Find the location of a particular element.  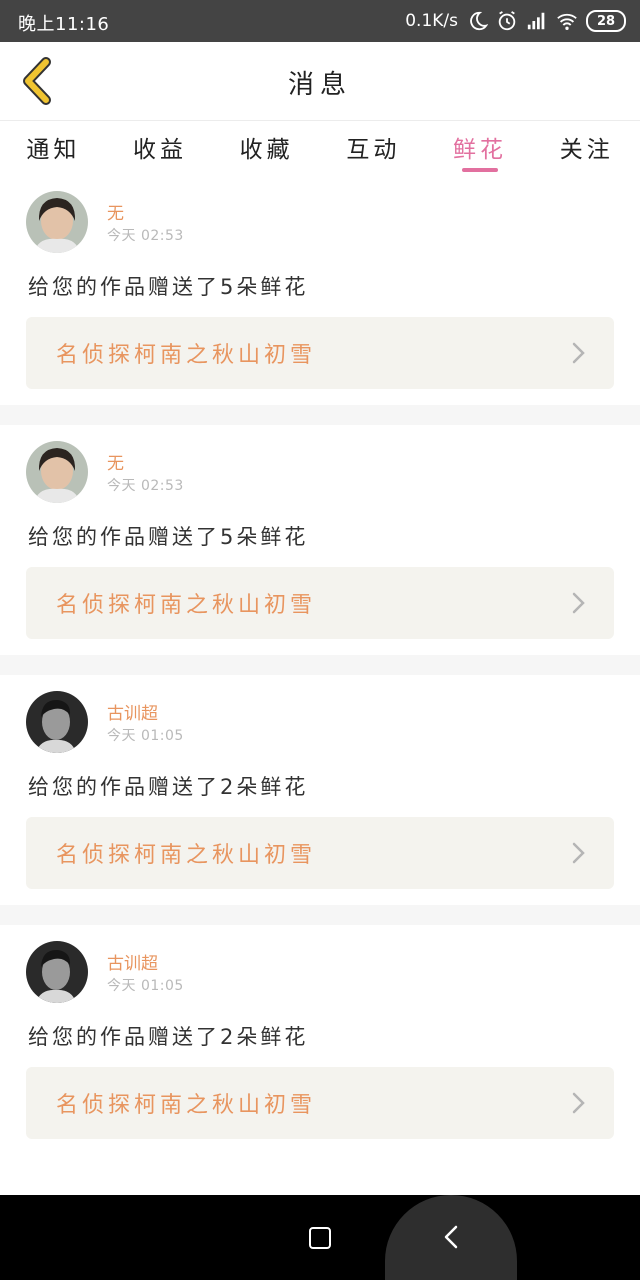

signal-icon is located at coordinates (536, 21).